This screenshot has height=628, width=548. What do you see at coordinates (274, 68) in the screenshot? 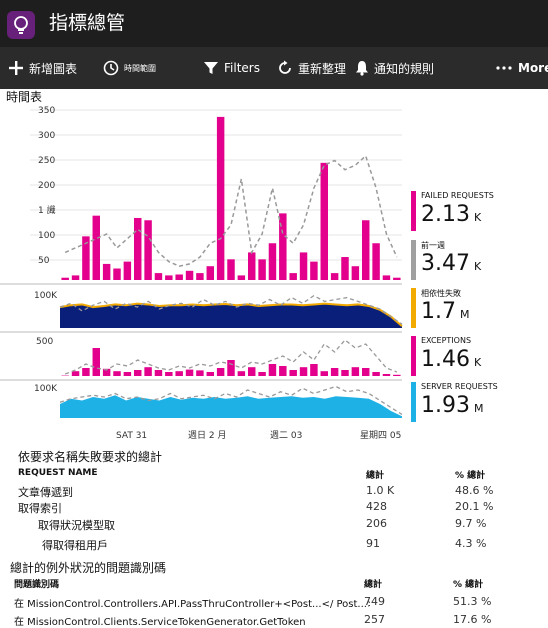
I see `toolbar: 新增圖表 時間範圍 Filters 重新整理 通知的規則 More` at bounding box center [274, 68].